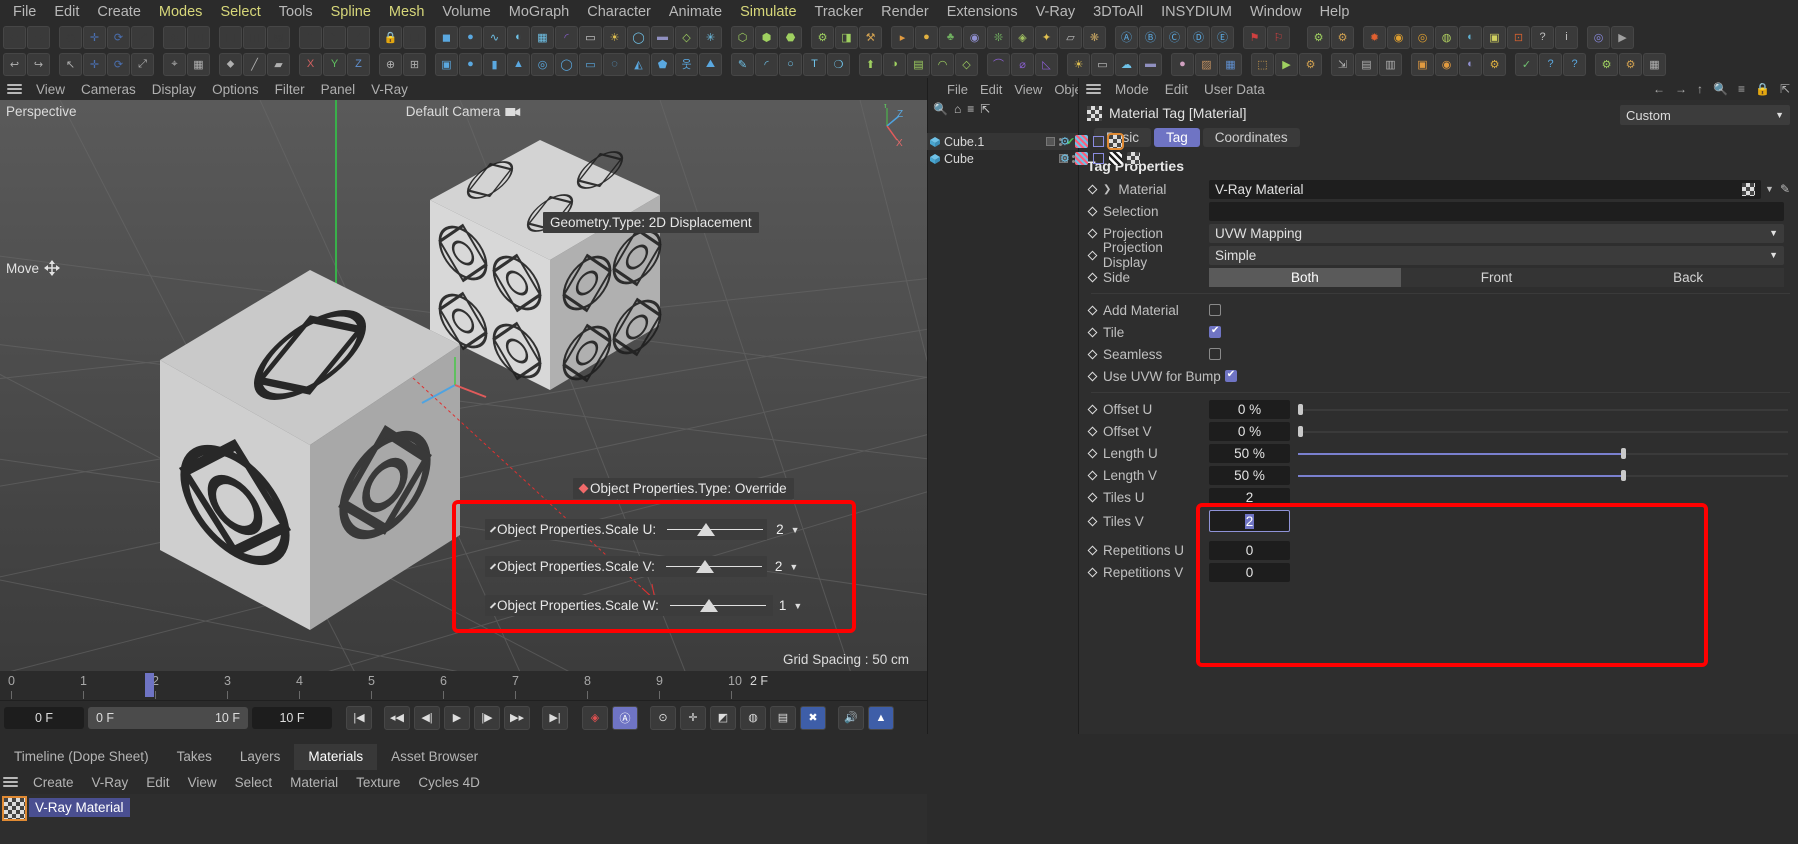  What do you see at coordinates (542, 37) in the screenshot?
I see `array-icon: ▦` at bounding box center [542, 37].